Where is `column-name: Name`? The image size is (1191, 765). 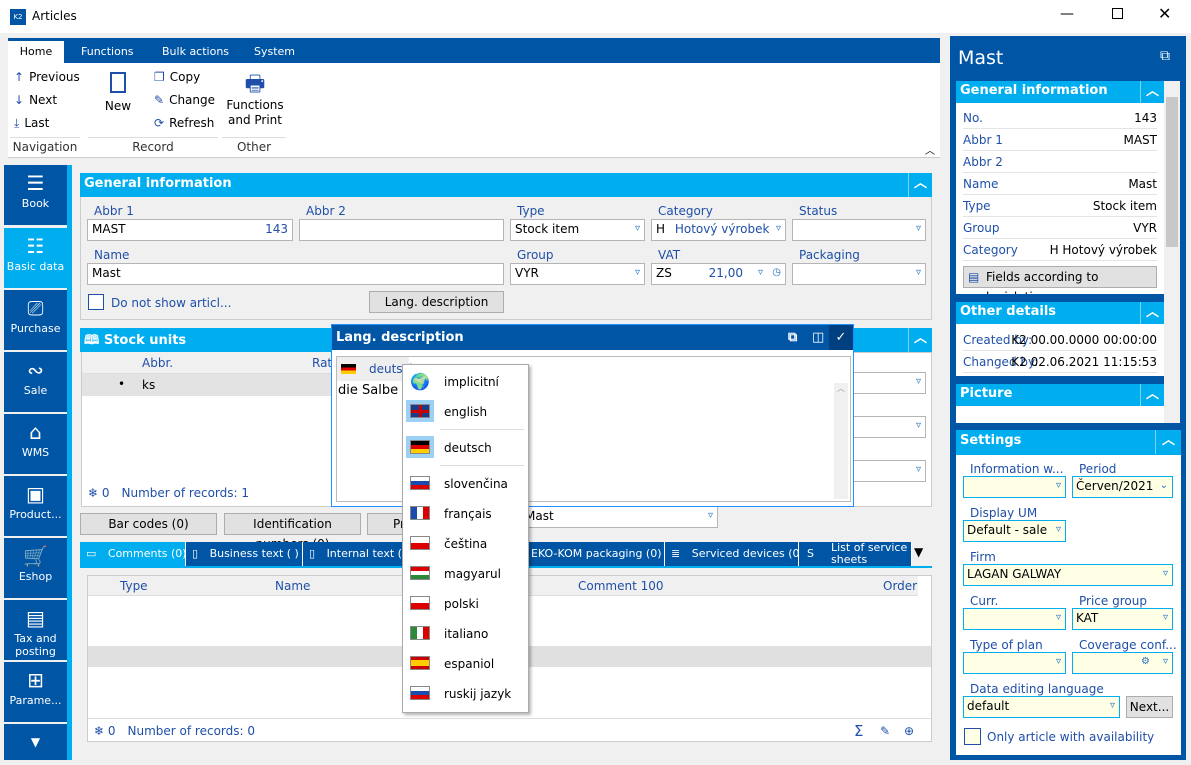
column-name: Name is located at coordinates (292, 586).